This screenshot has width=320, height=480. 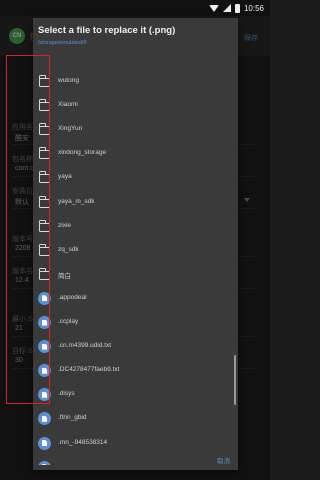 I want to click on annotation-highlight-box, so click(x=28, y=229).